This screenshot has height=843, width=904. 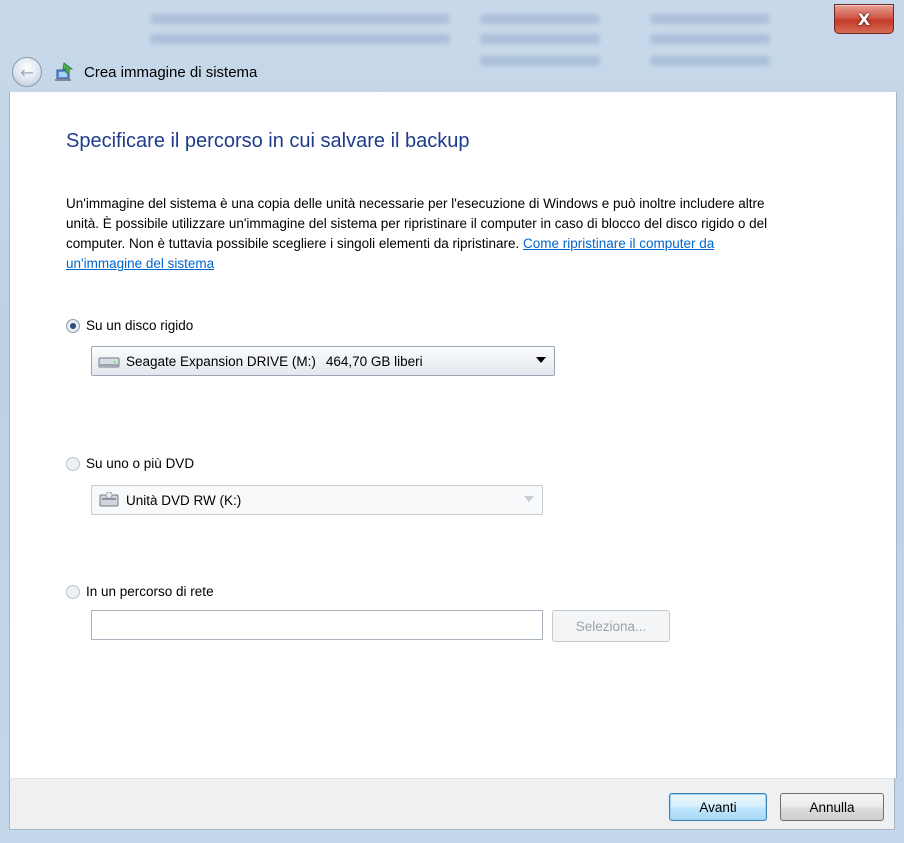 What do you see at coordinates (73, 325) in the screenshot?
I see `radio-button-checked` at bounding box center [73, 325].